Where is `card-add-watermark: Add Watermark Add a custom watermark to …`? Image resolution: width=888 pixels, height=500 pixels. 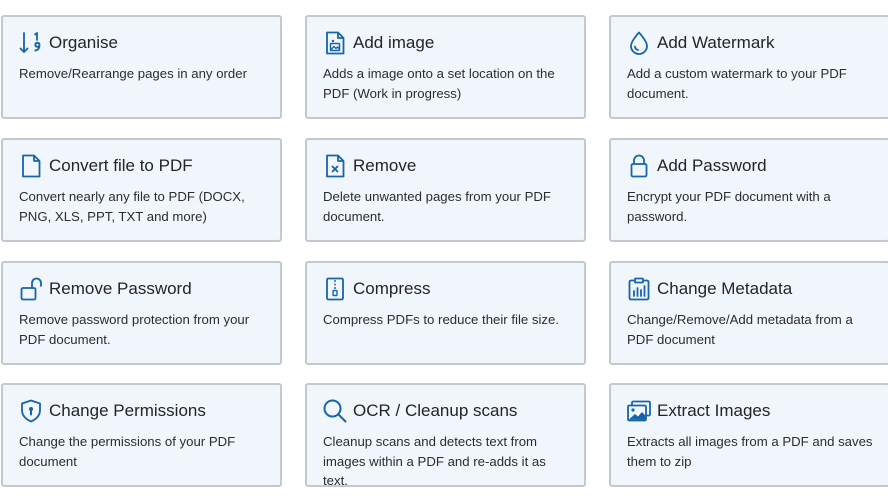 card-add-watermark: Add Watermark Add a custom watermark to … is located at coordinates (748, 67).